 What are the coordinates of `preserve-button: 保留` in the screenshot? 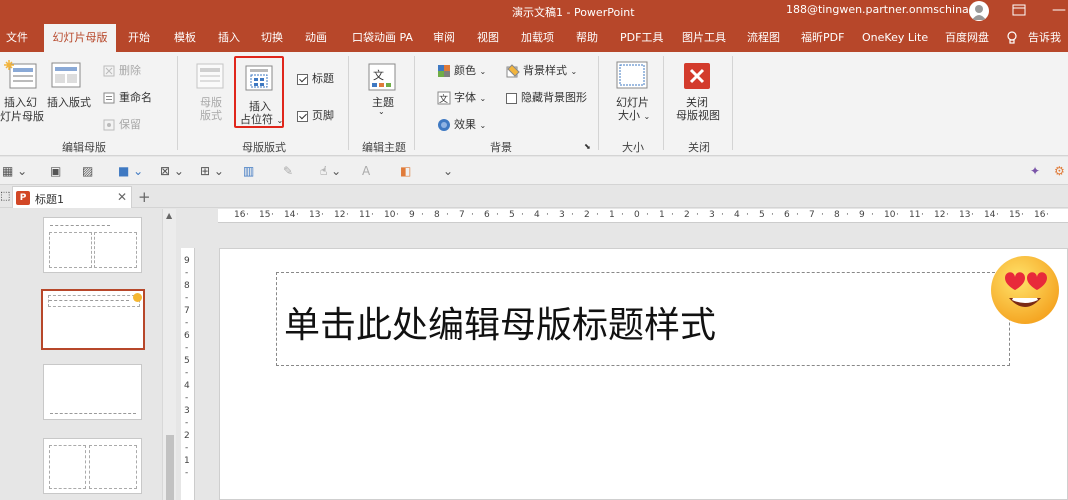 It's located at (121, 124).